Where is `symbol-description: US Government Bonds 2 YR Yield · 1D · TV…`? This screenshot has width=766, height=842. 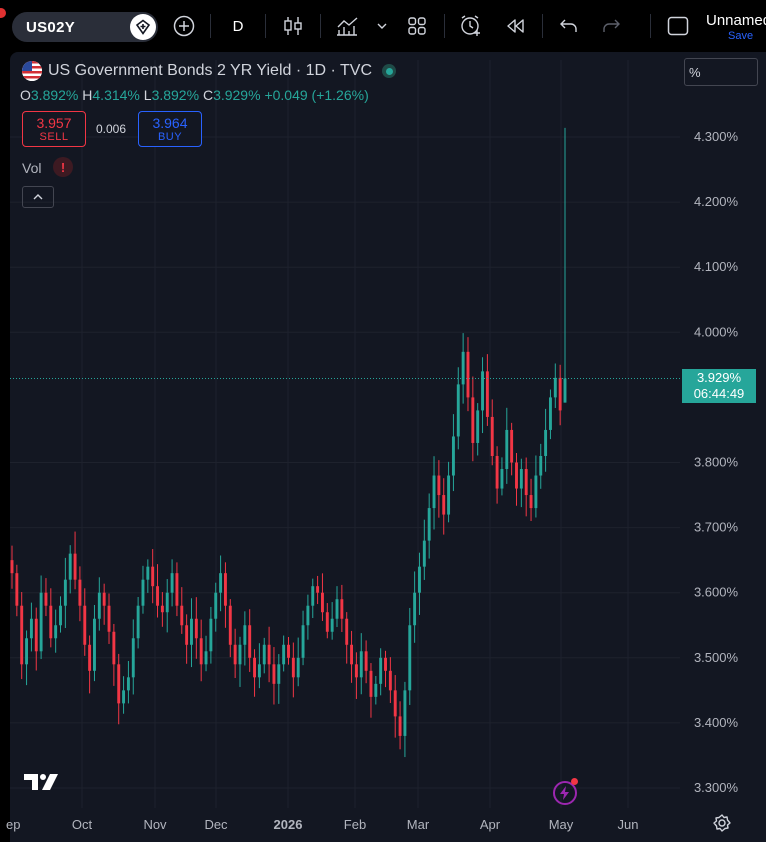
symbol-description: US Government Bonds 2 YR Yield · 1D · TV… is located at coordinates (210, 71).